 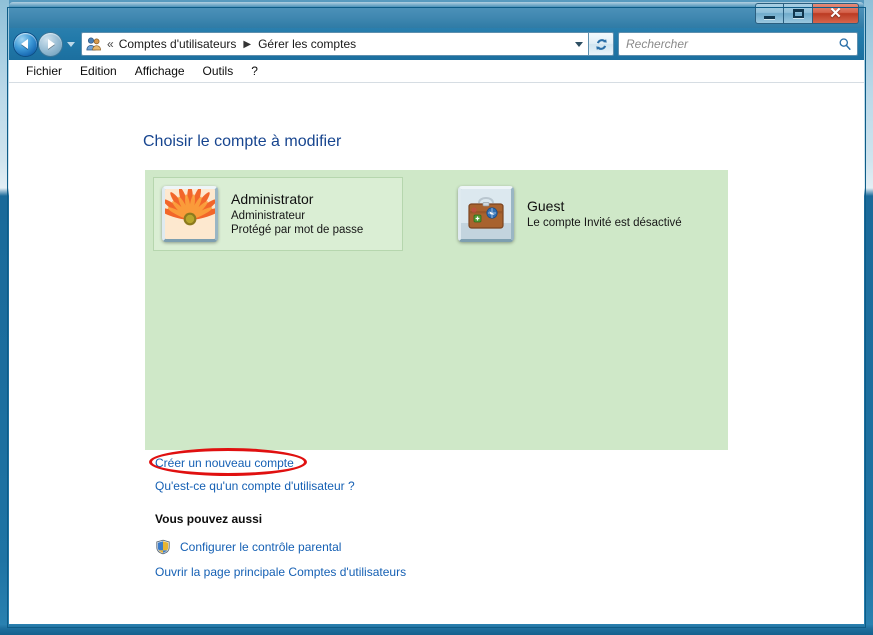 What do you see at coordinates (604, 223) in the screenshot?
I see `account-status: Le compte Invité est désactivé` at bounding box center [604, 223].